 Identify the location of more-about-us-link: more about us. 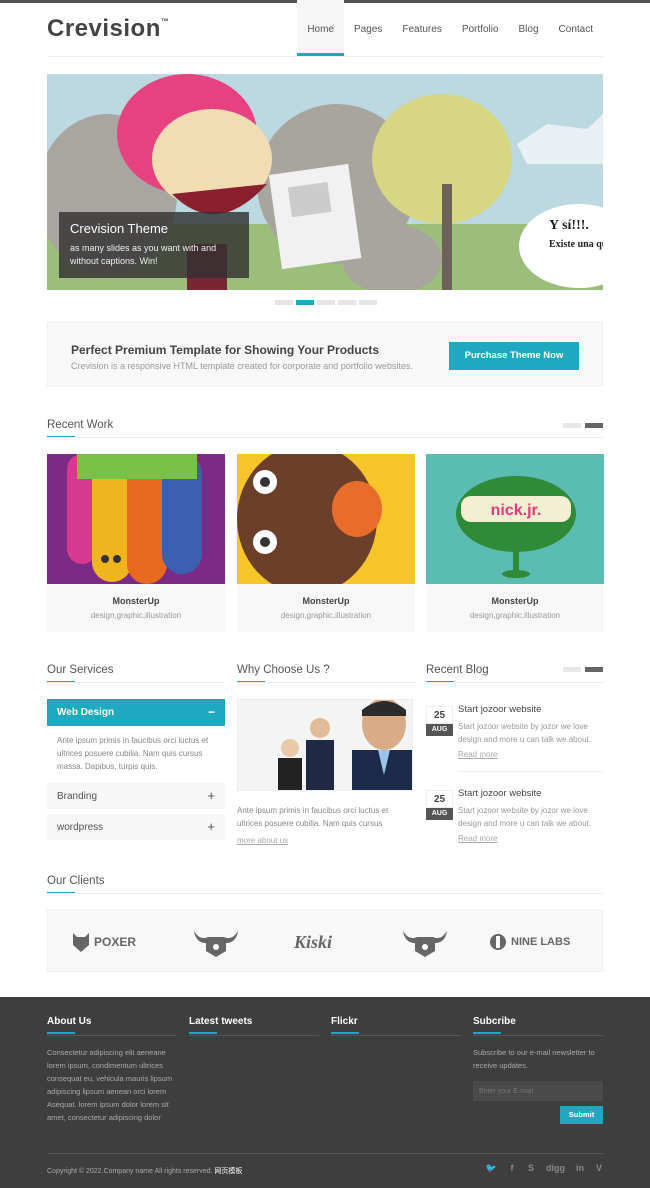
(262, 840).